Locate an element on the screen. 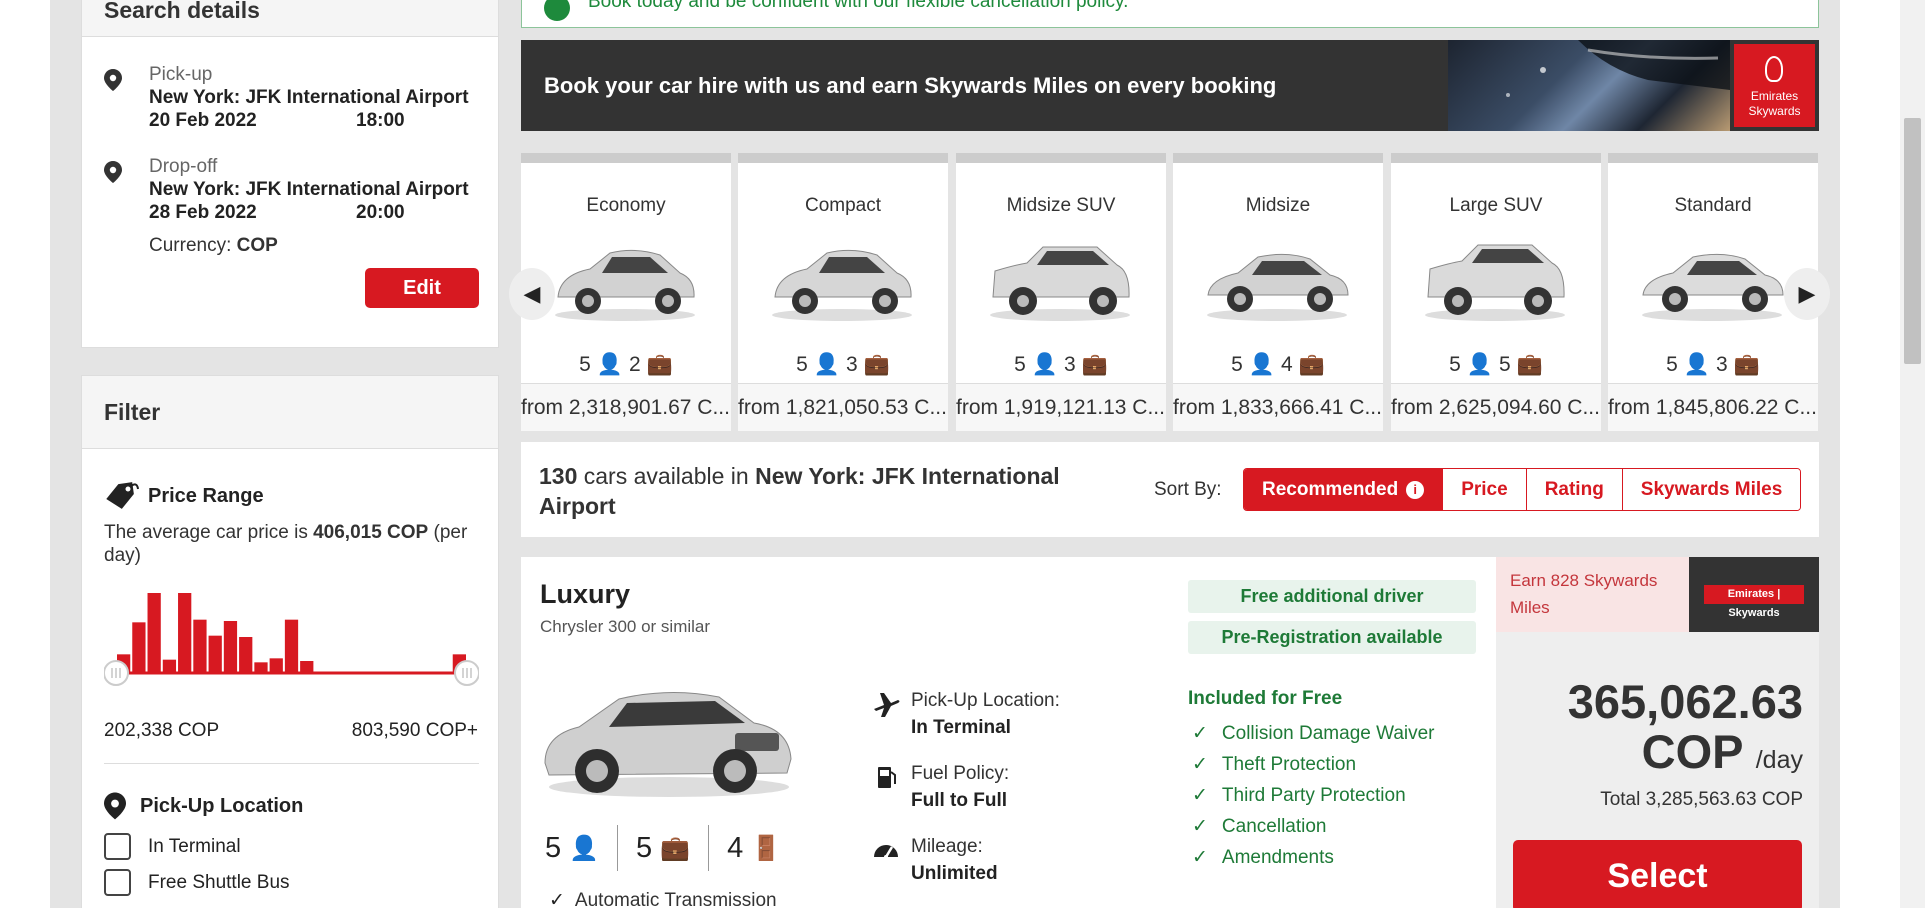 The image size is (1925, 908). pickup-location-filter-title: Pick-Up Location is located at coordinates (222, 805).